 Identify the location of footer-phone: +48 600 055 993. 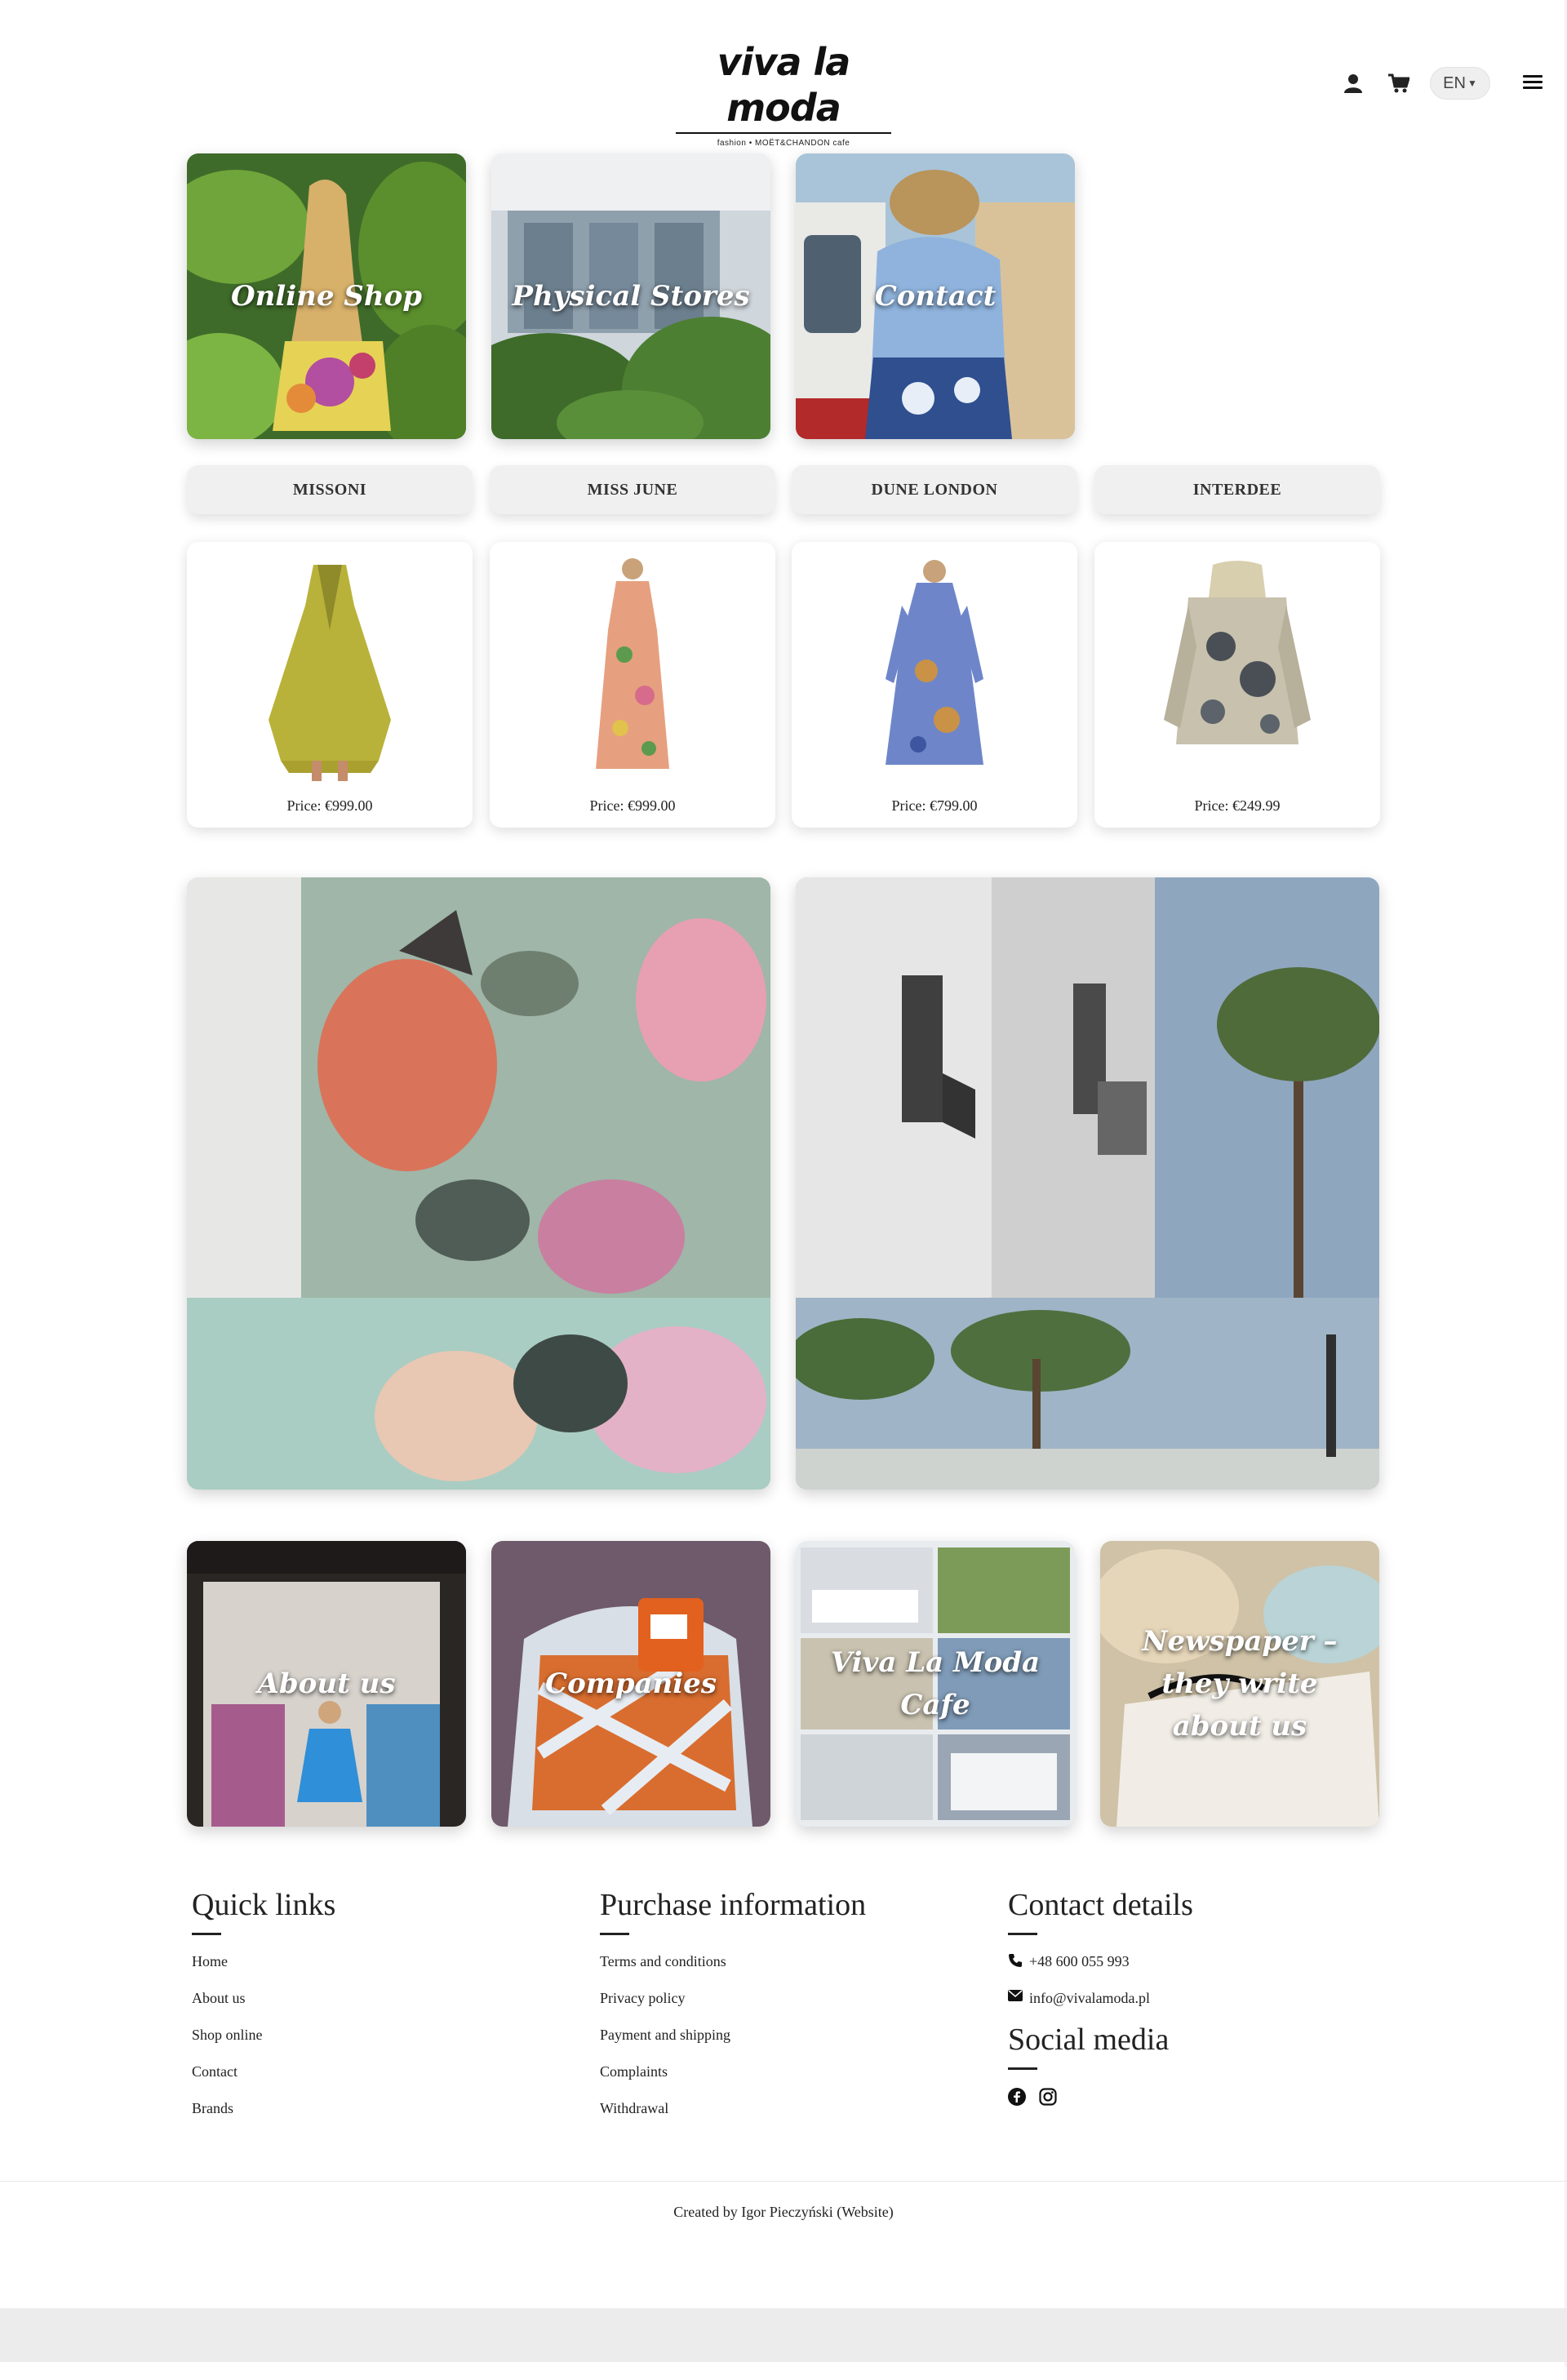
(1179, 1972).